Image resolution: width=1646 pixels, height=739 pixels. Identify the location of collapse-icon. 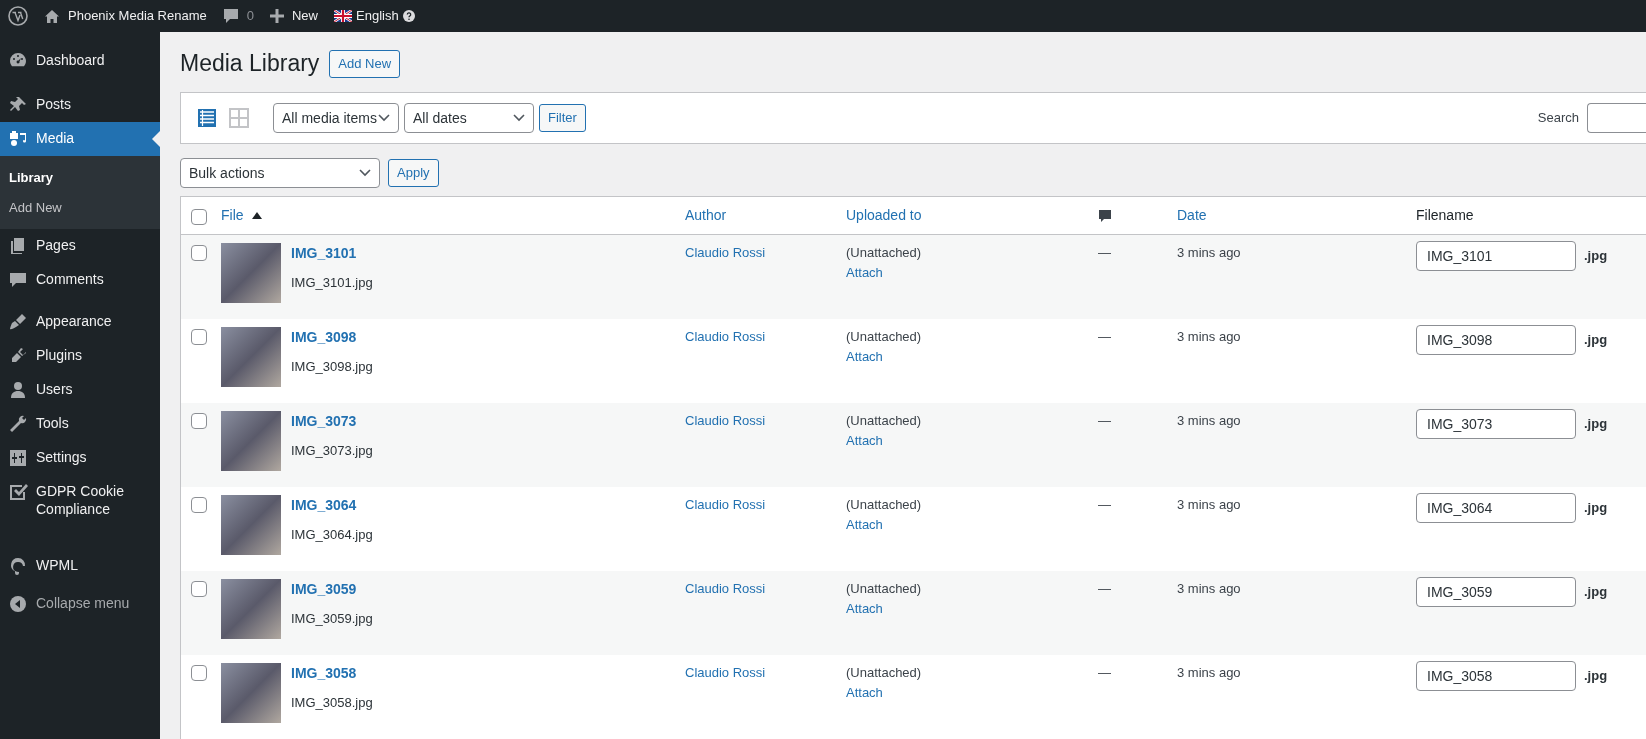
(18, 604).